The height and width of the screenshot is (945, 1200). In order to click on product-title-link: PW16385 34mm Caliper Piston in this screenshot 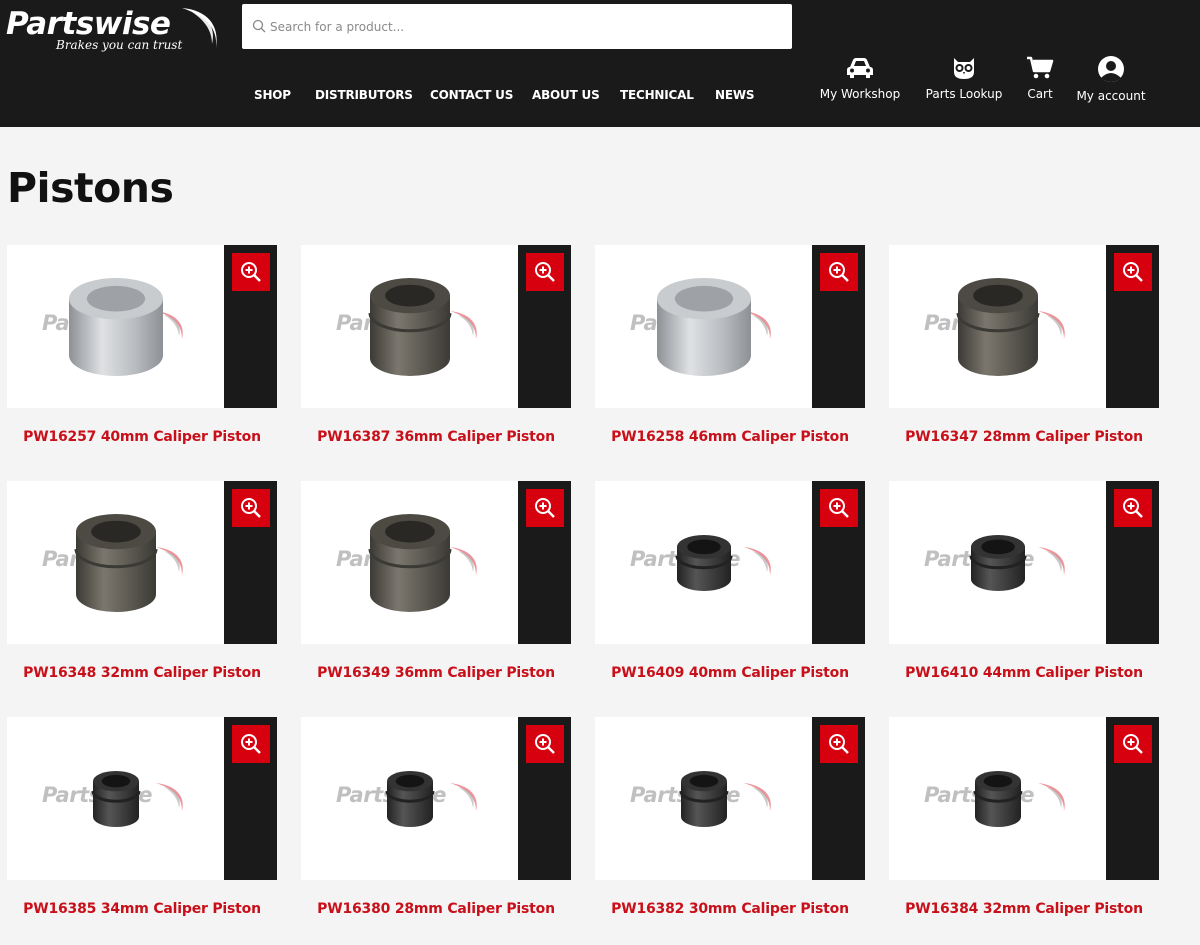, I will do `click(142, 909)`.